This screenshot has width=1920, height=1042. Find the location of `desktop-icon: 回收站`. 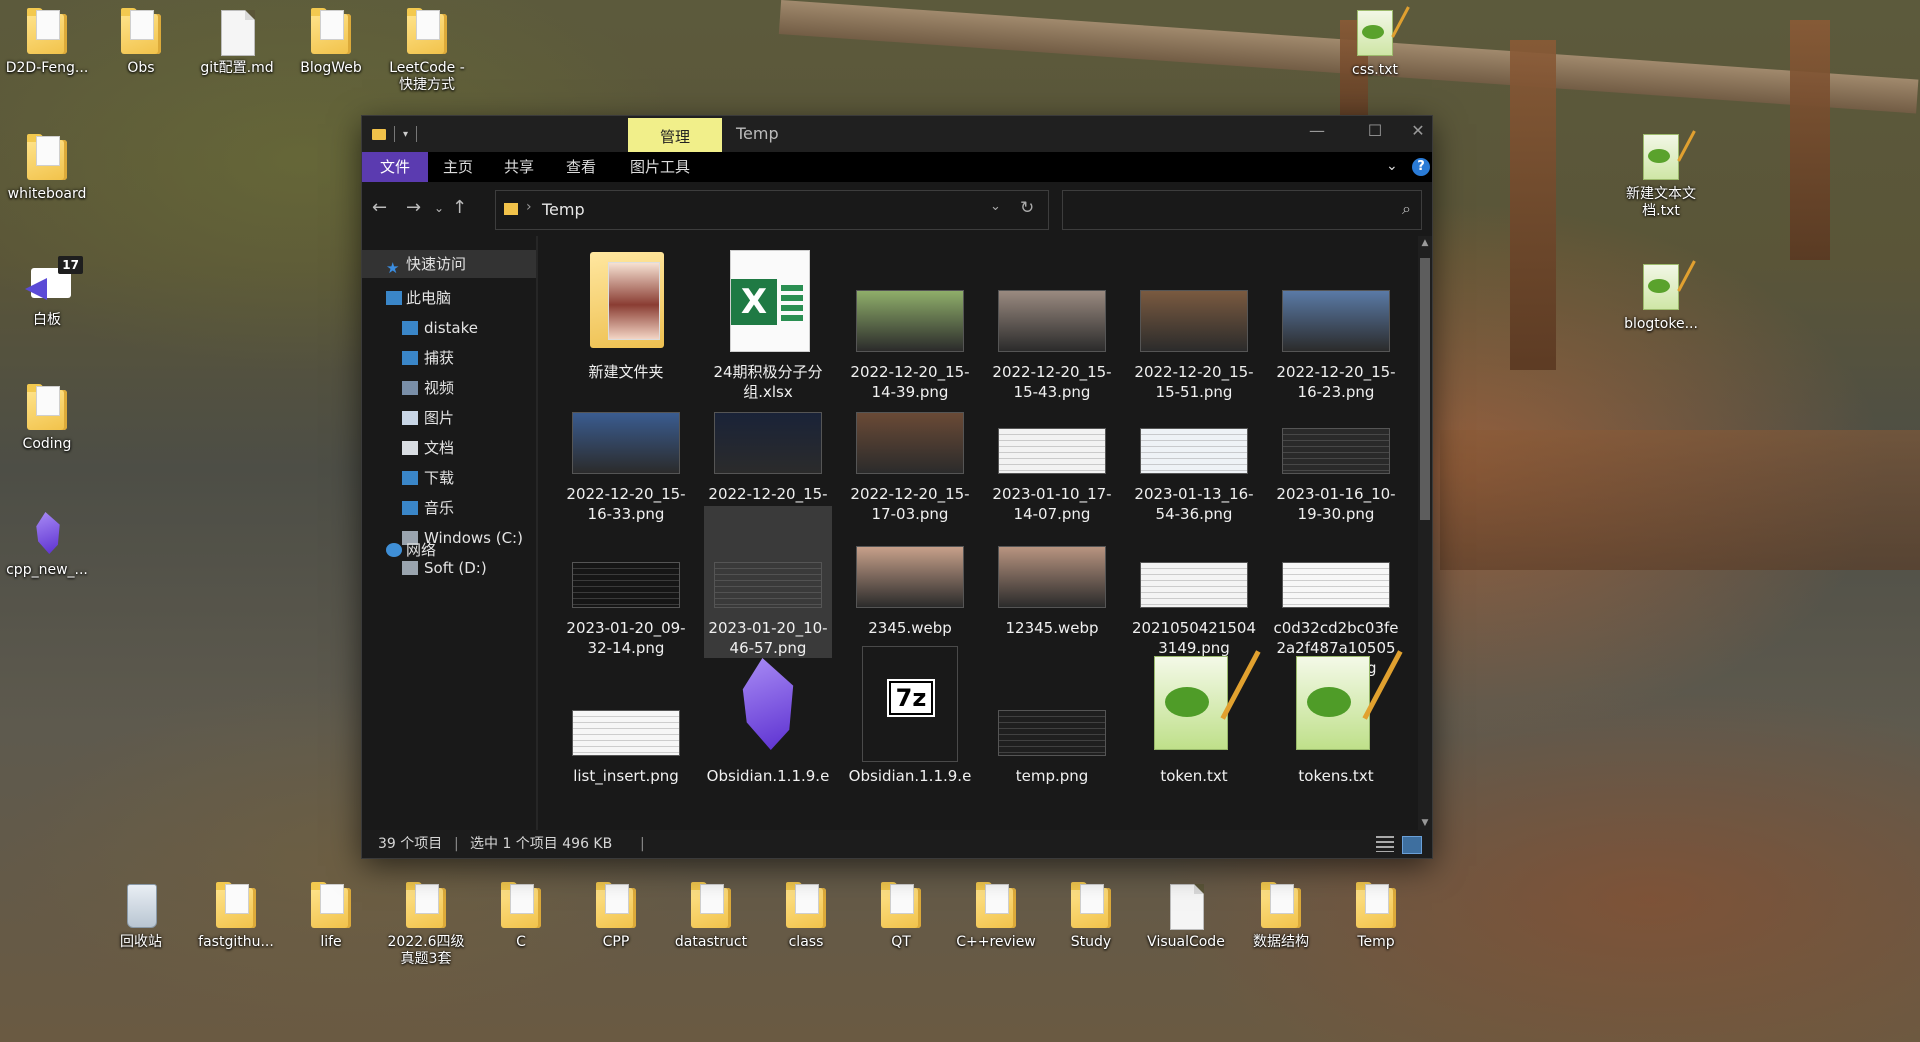

desktop-icon: 回收站 is located at coordinates (141, 915).